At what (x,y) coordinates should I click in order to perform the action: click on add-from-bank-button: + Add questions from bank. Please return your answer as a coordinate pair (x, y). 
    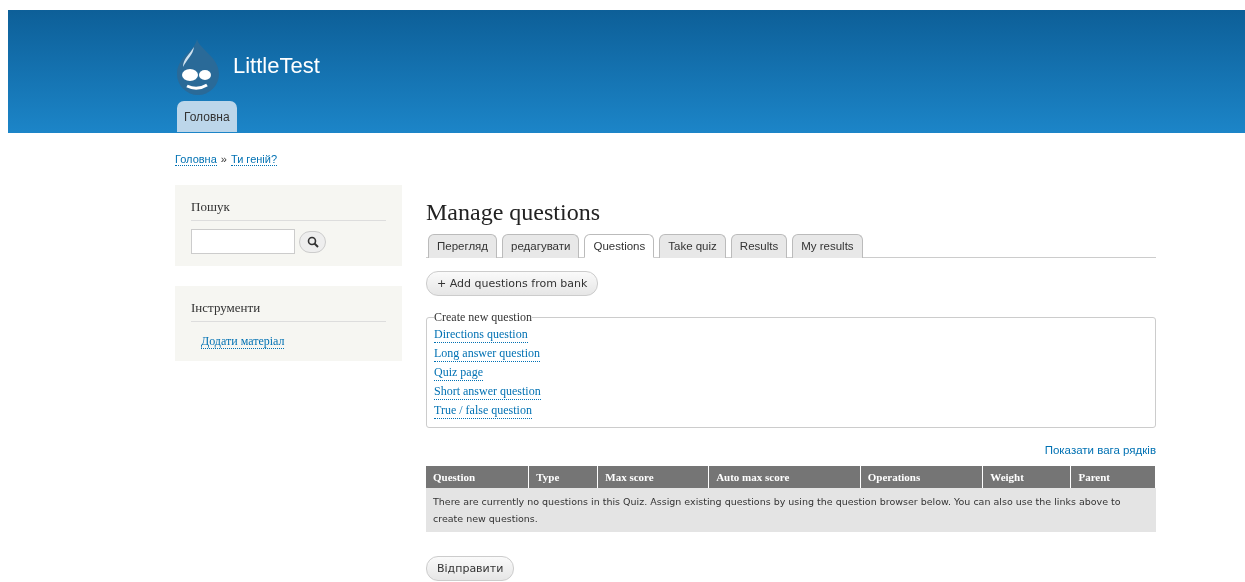
    Looking at the image, I should click on (512, 283).